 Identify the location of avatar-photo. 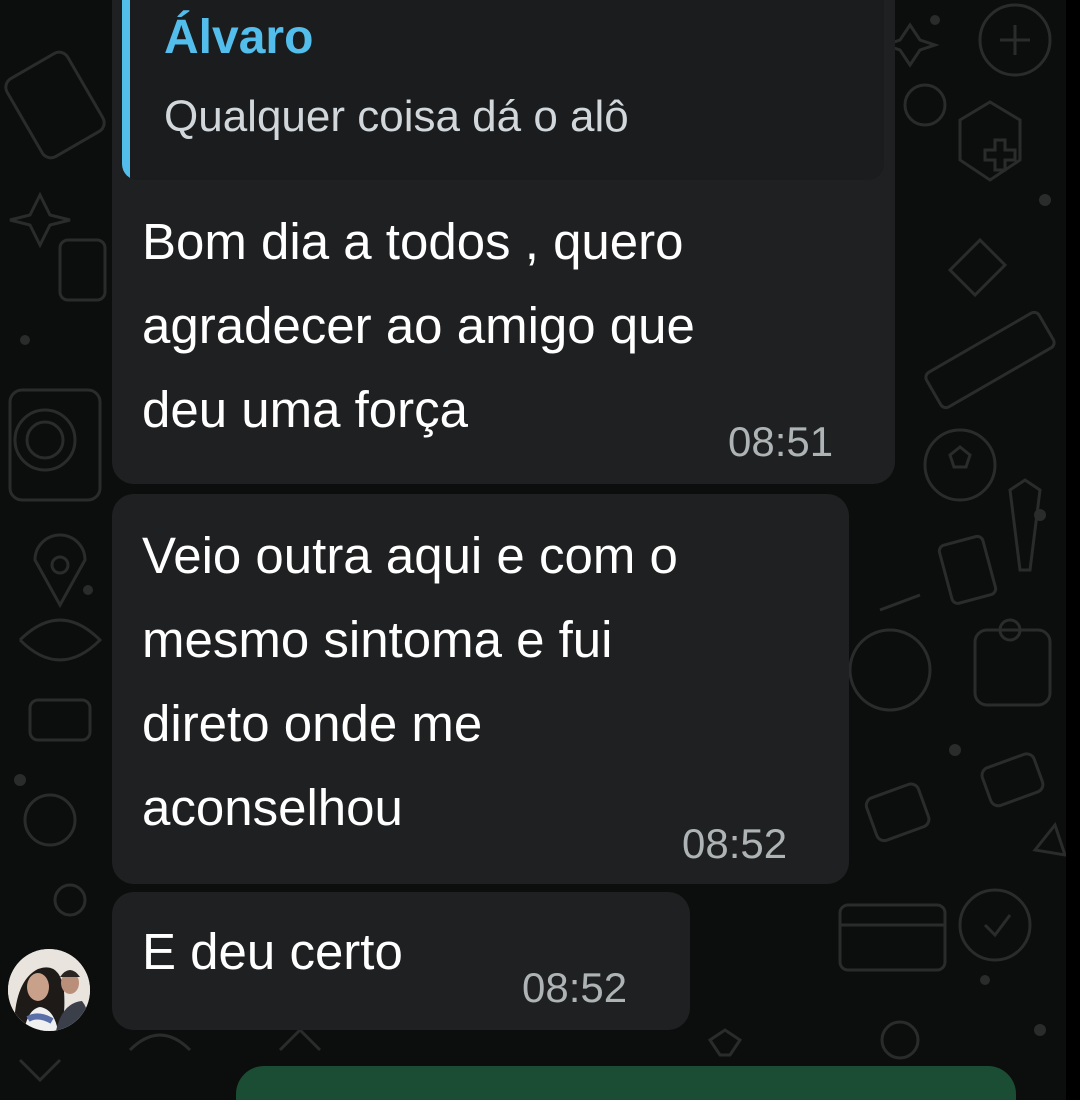
(49, 990).